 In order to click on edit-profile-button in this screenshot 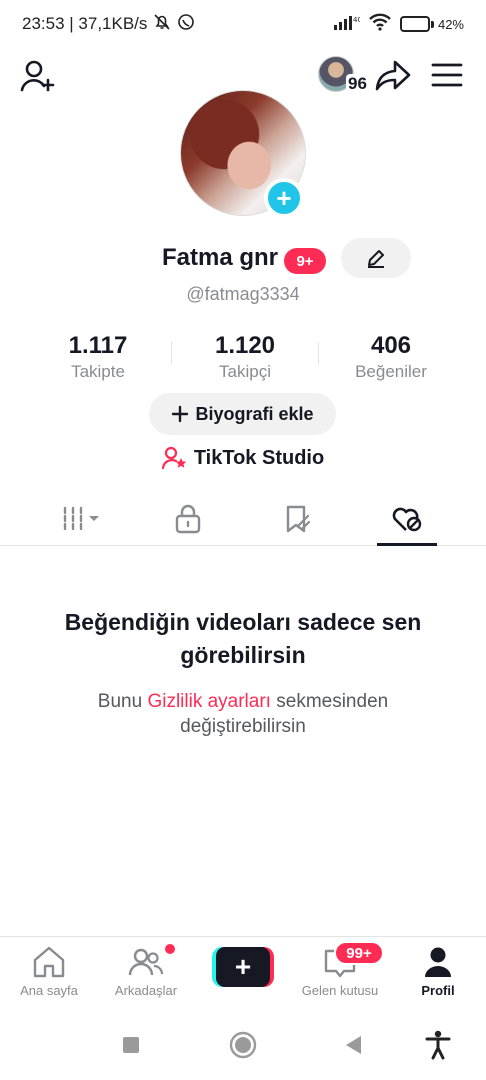, I will do `click(376, 258)`.